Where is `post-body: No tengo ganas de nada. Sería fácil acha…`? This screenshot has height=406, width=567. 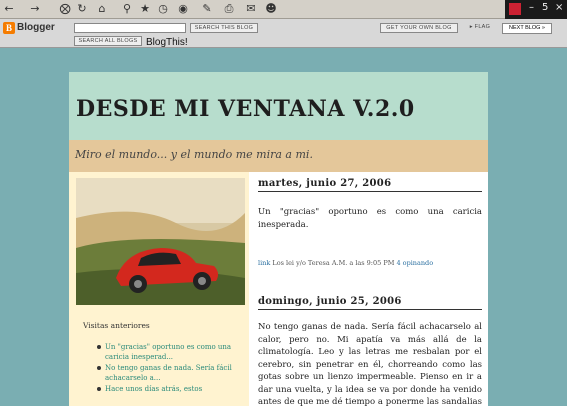
post-body: No tengo ganas de nada. Sería fácil acha… is located at coordinates (370, 364).